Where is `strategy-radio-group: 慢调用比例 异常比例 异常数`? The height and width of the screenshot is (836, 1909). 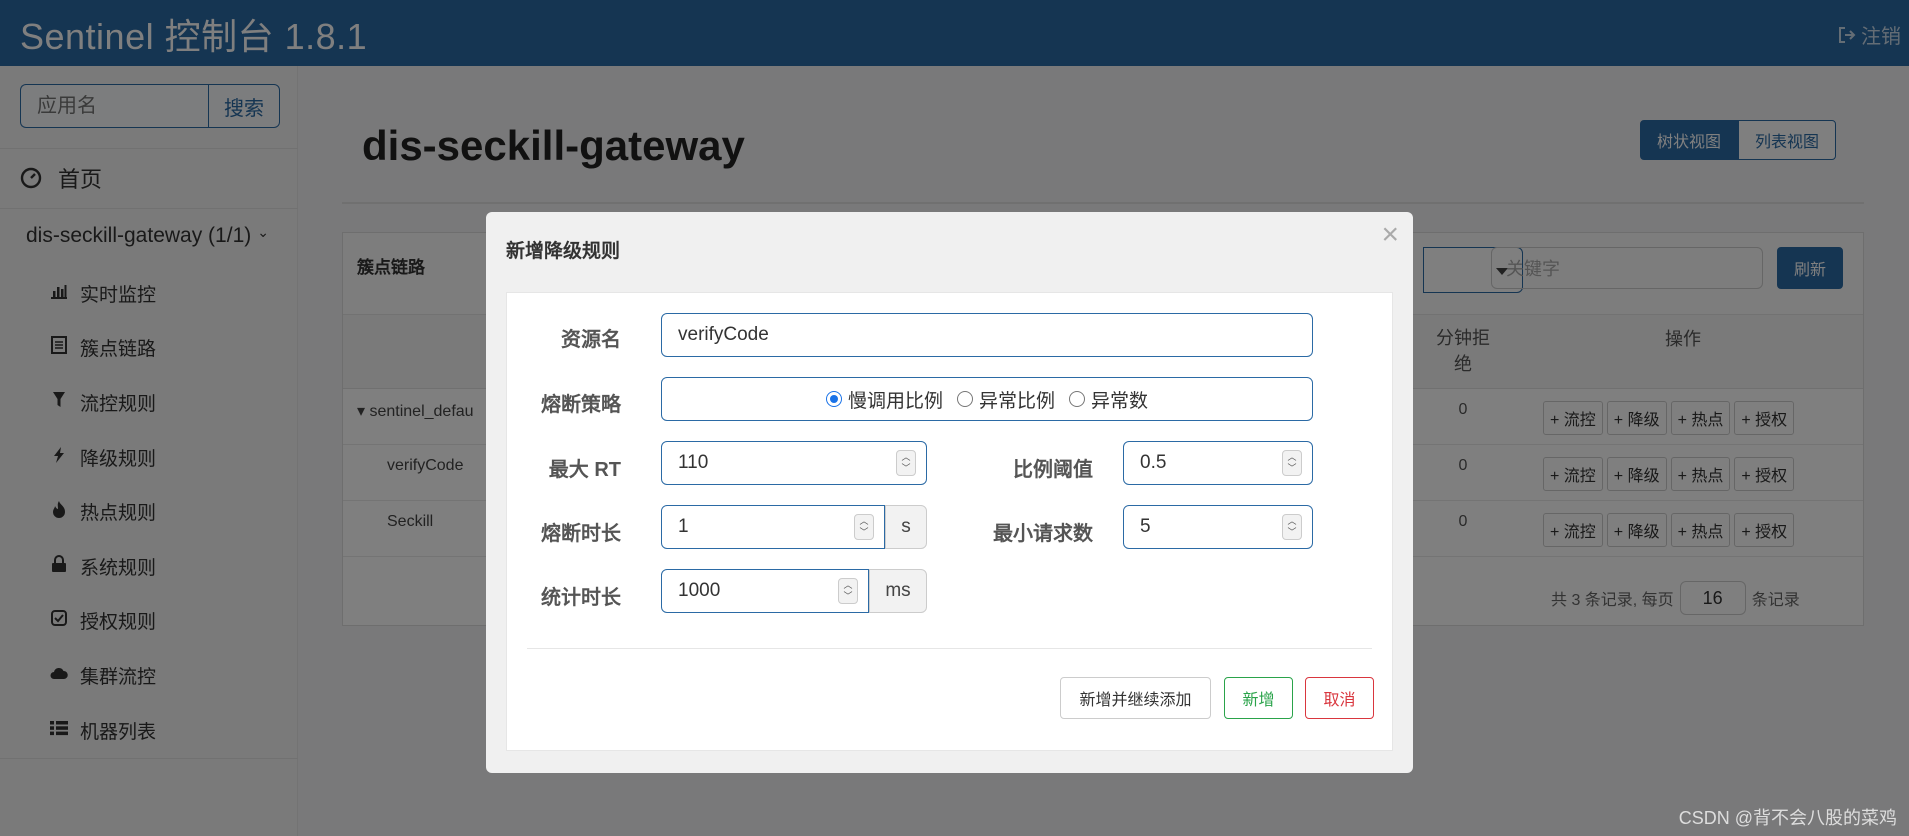 strategy-radio-group: 慢调用比例 异常比例 异常数 is located at coordinates (987, 399).